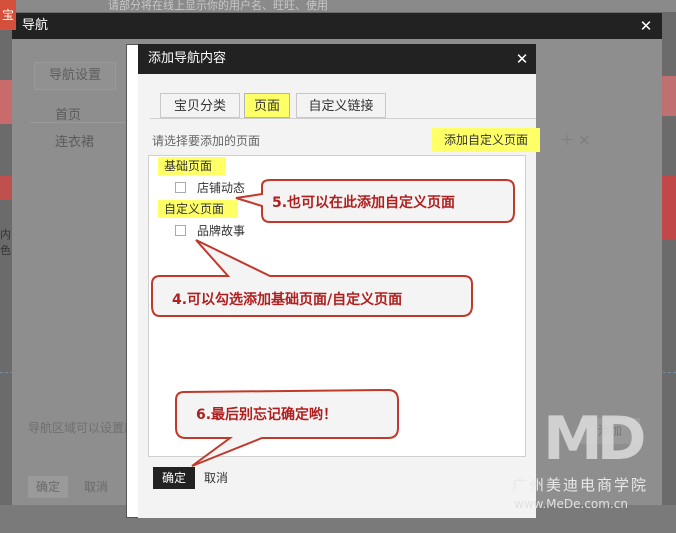 The image size is (676, 533). Describe the element at coordinates (337, 26) in the screenshot. I see `navigation-dialog-title: 导航` at that location.